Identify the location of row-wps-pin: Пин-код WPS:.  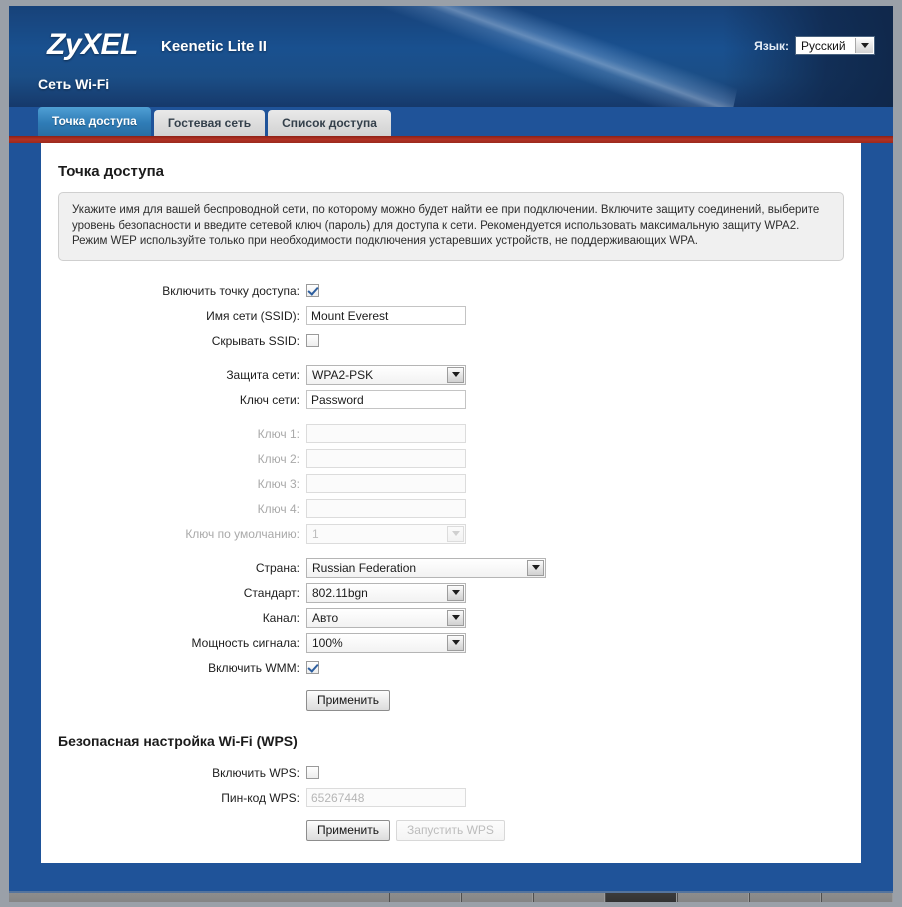
(451, 798).